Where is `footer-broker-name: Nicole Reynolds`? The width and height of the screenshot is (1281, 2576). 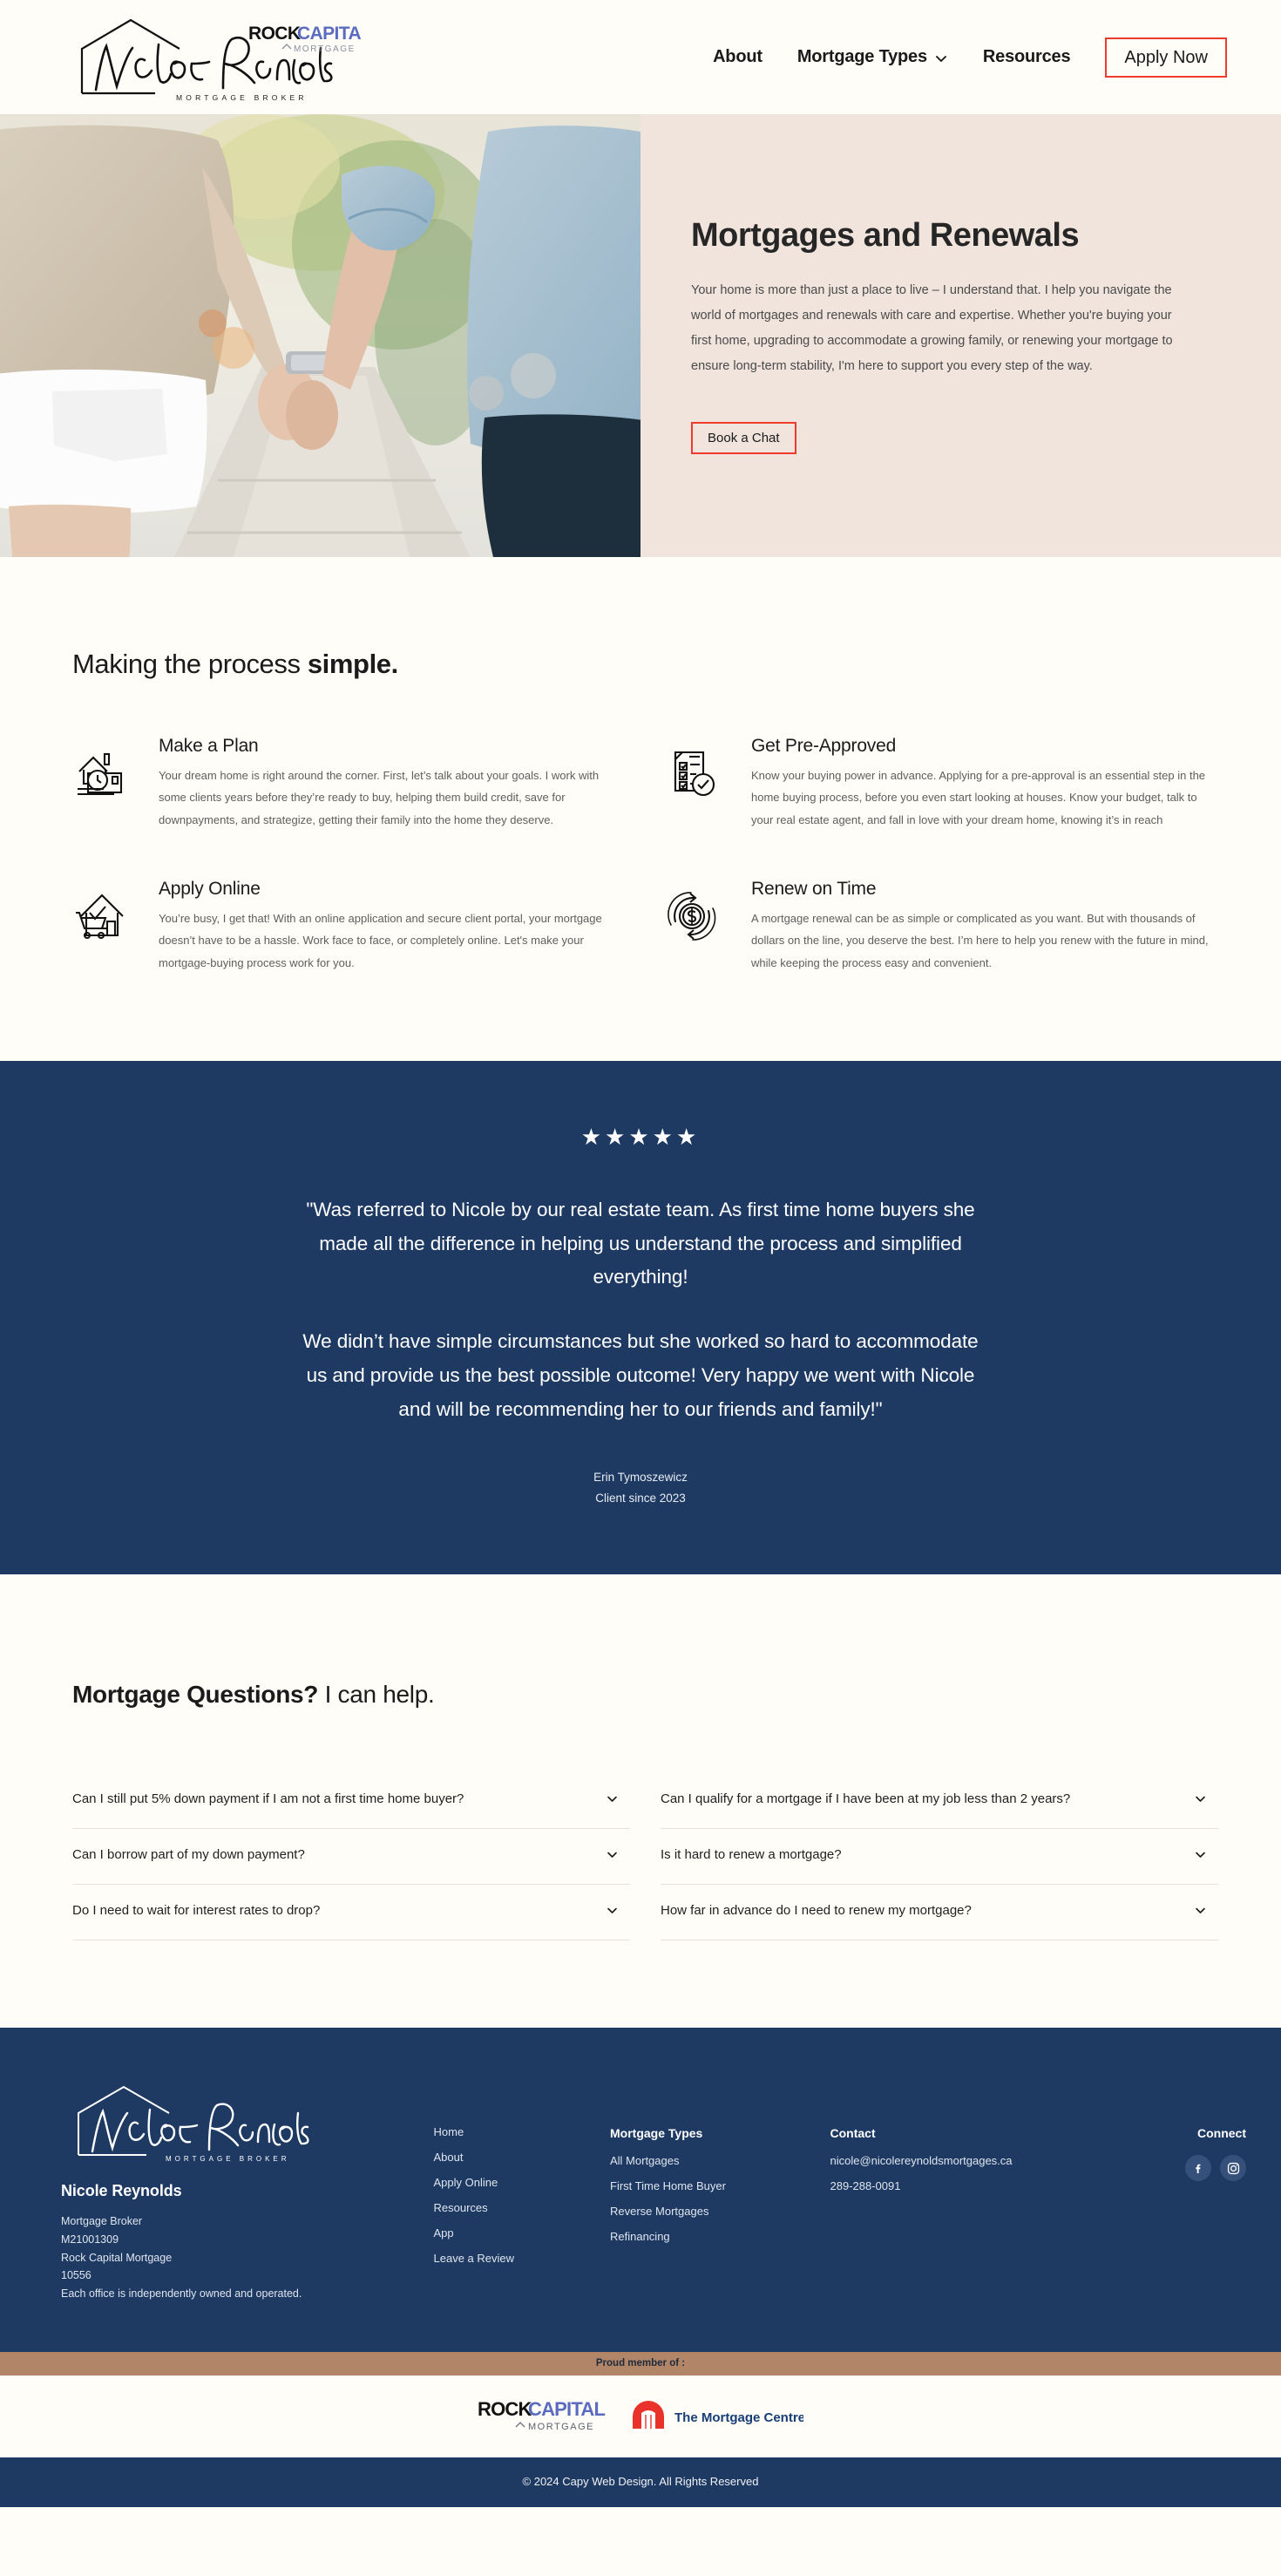 footer-broker-name: Nicole Reynolds is located at coordinates (121, 2191).